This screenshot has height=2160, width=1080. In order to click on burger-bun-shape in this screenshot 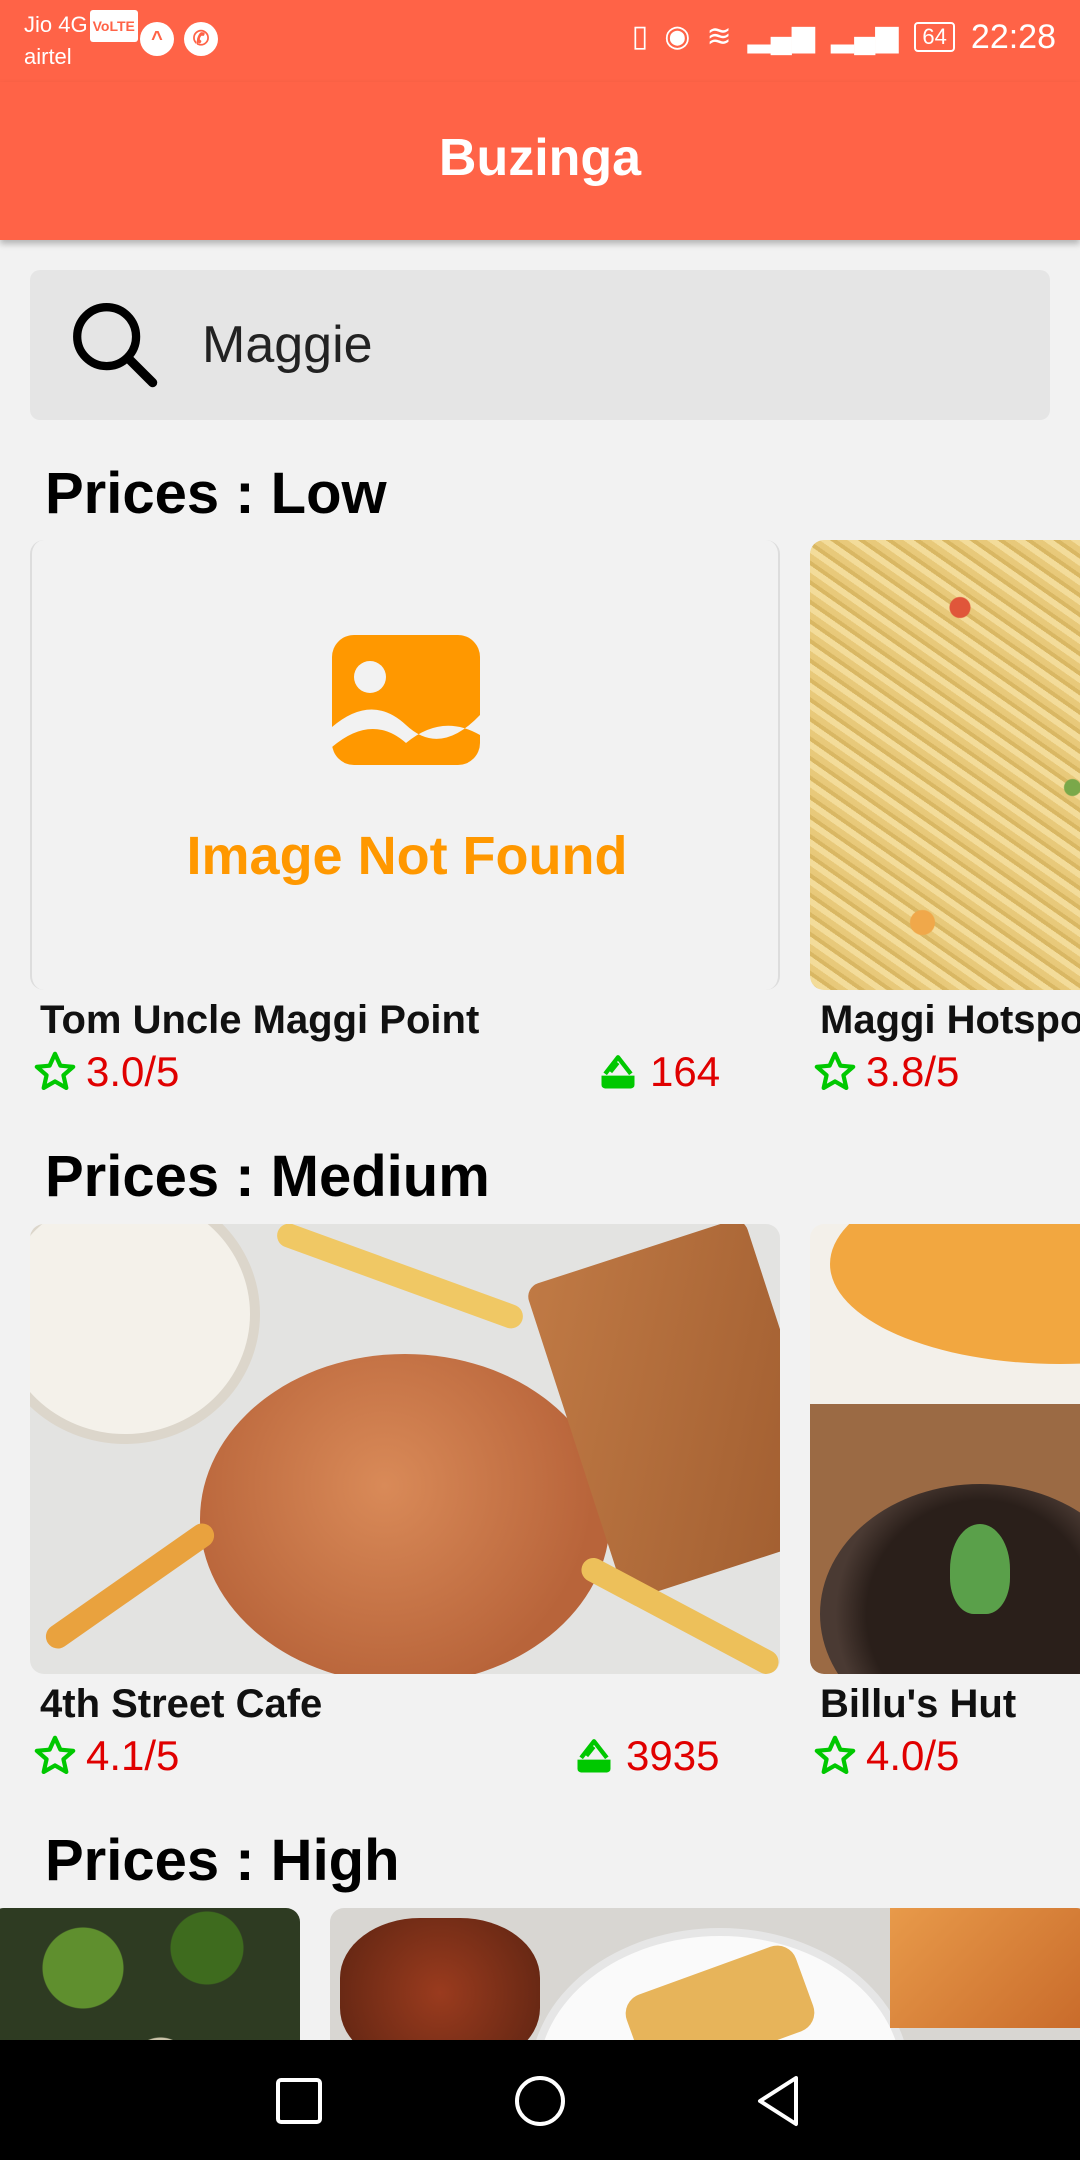, I will do `click(405, 1514)`.